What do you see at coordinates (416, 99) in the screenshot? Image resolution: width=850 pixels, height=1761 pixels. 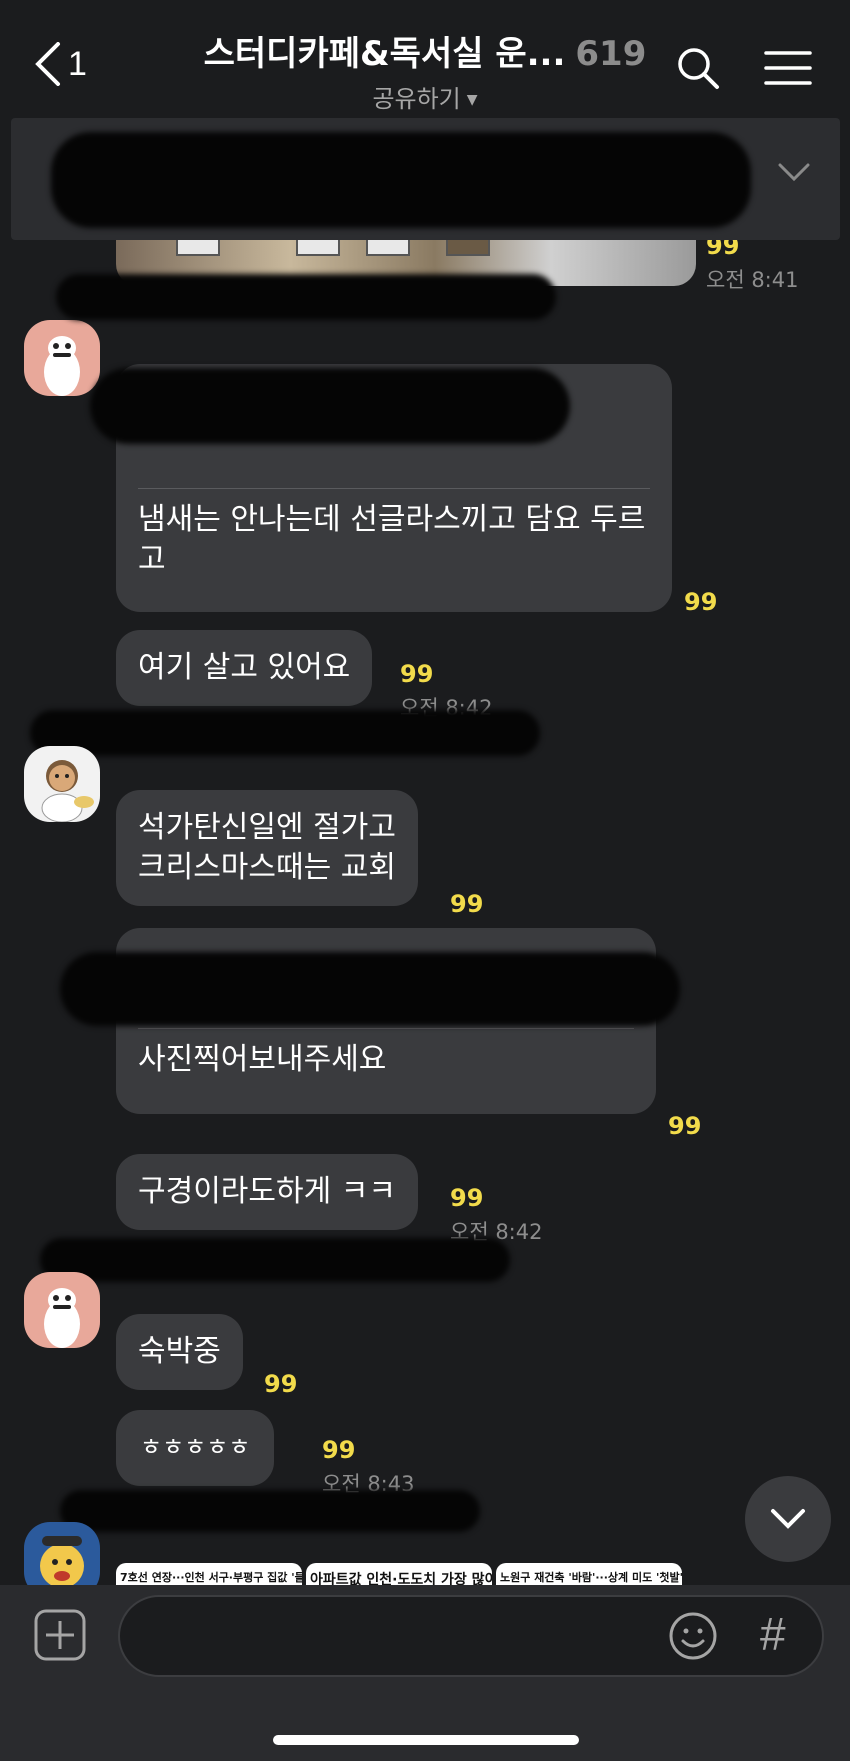 I see `share-label: 공유하기` at bounding box center [416, 99].